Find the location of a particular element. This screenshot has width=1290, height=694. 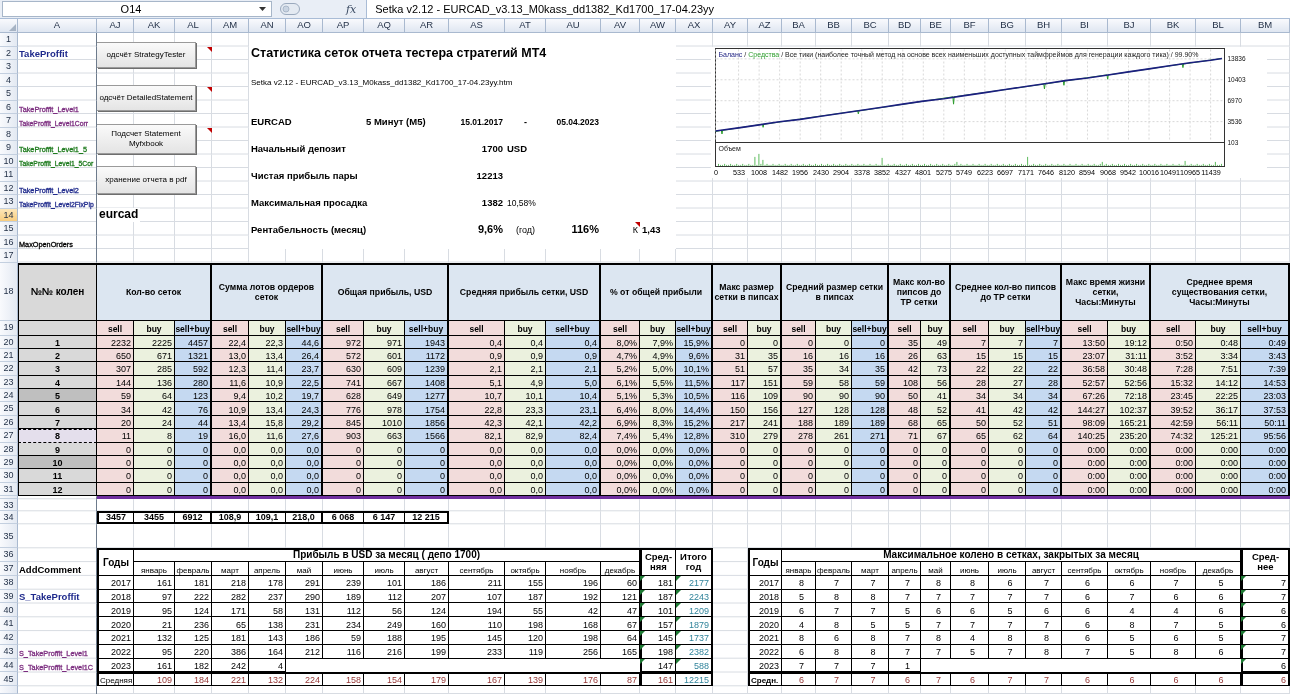

table-cell: 386 is located at coordinates (230, 651).